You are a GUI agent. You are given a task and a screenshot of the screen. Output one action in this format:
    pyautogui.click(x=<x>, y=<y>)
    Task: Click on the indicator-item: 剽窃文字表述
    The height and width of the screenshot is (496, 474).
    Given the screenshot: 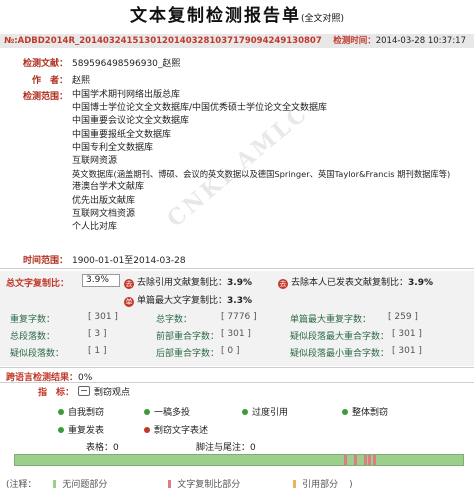 What is the action you would take?
    pyautogui.click(x=176, y=429)
    